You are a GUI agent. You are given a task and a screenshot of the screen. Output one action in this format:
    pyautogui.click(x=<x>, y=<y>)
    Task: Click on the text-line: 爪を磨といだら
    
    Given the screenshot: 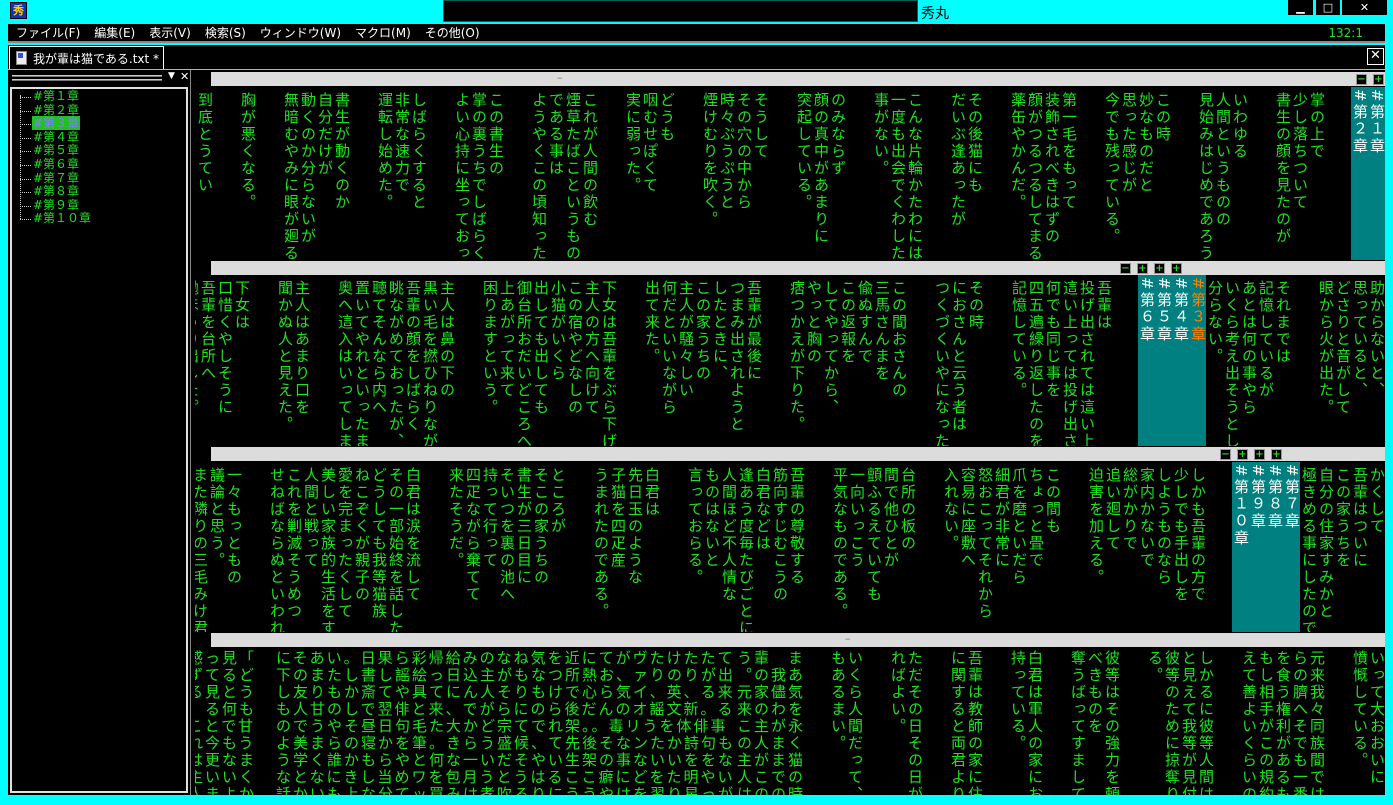 What is the action you would take?
    pyautogui.click(x=1019, y=526)
    